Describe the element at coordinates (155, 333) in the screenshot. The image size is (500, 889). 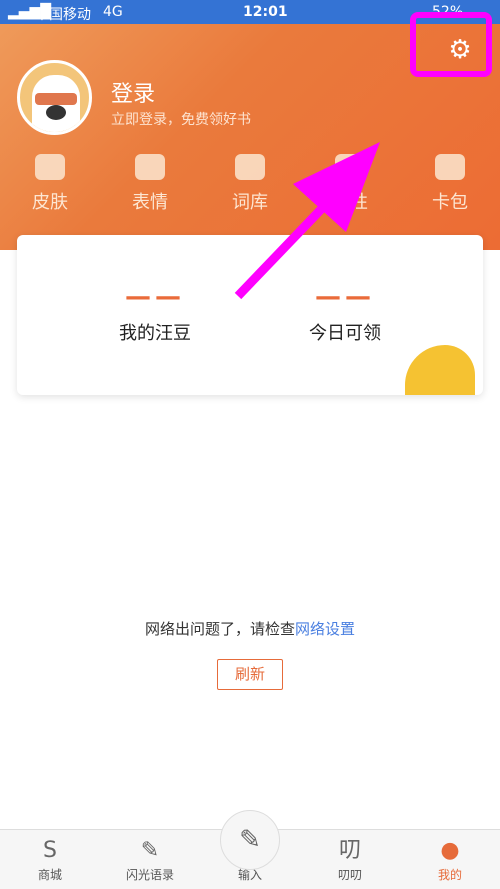
I see `beans-label: 我的汪豆` at that location.